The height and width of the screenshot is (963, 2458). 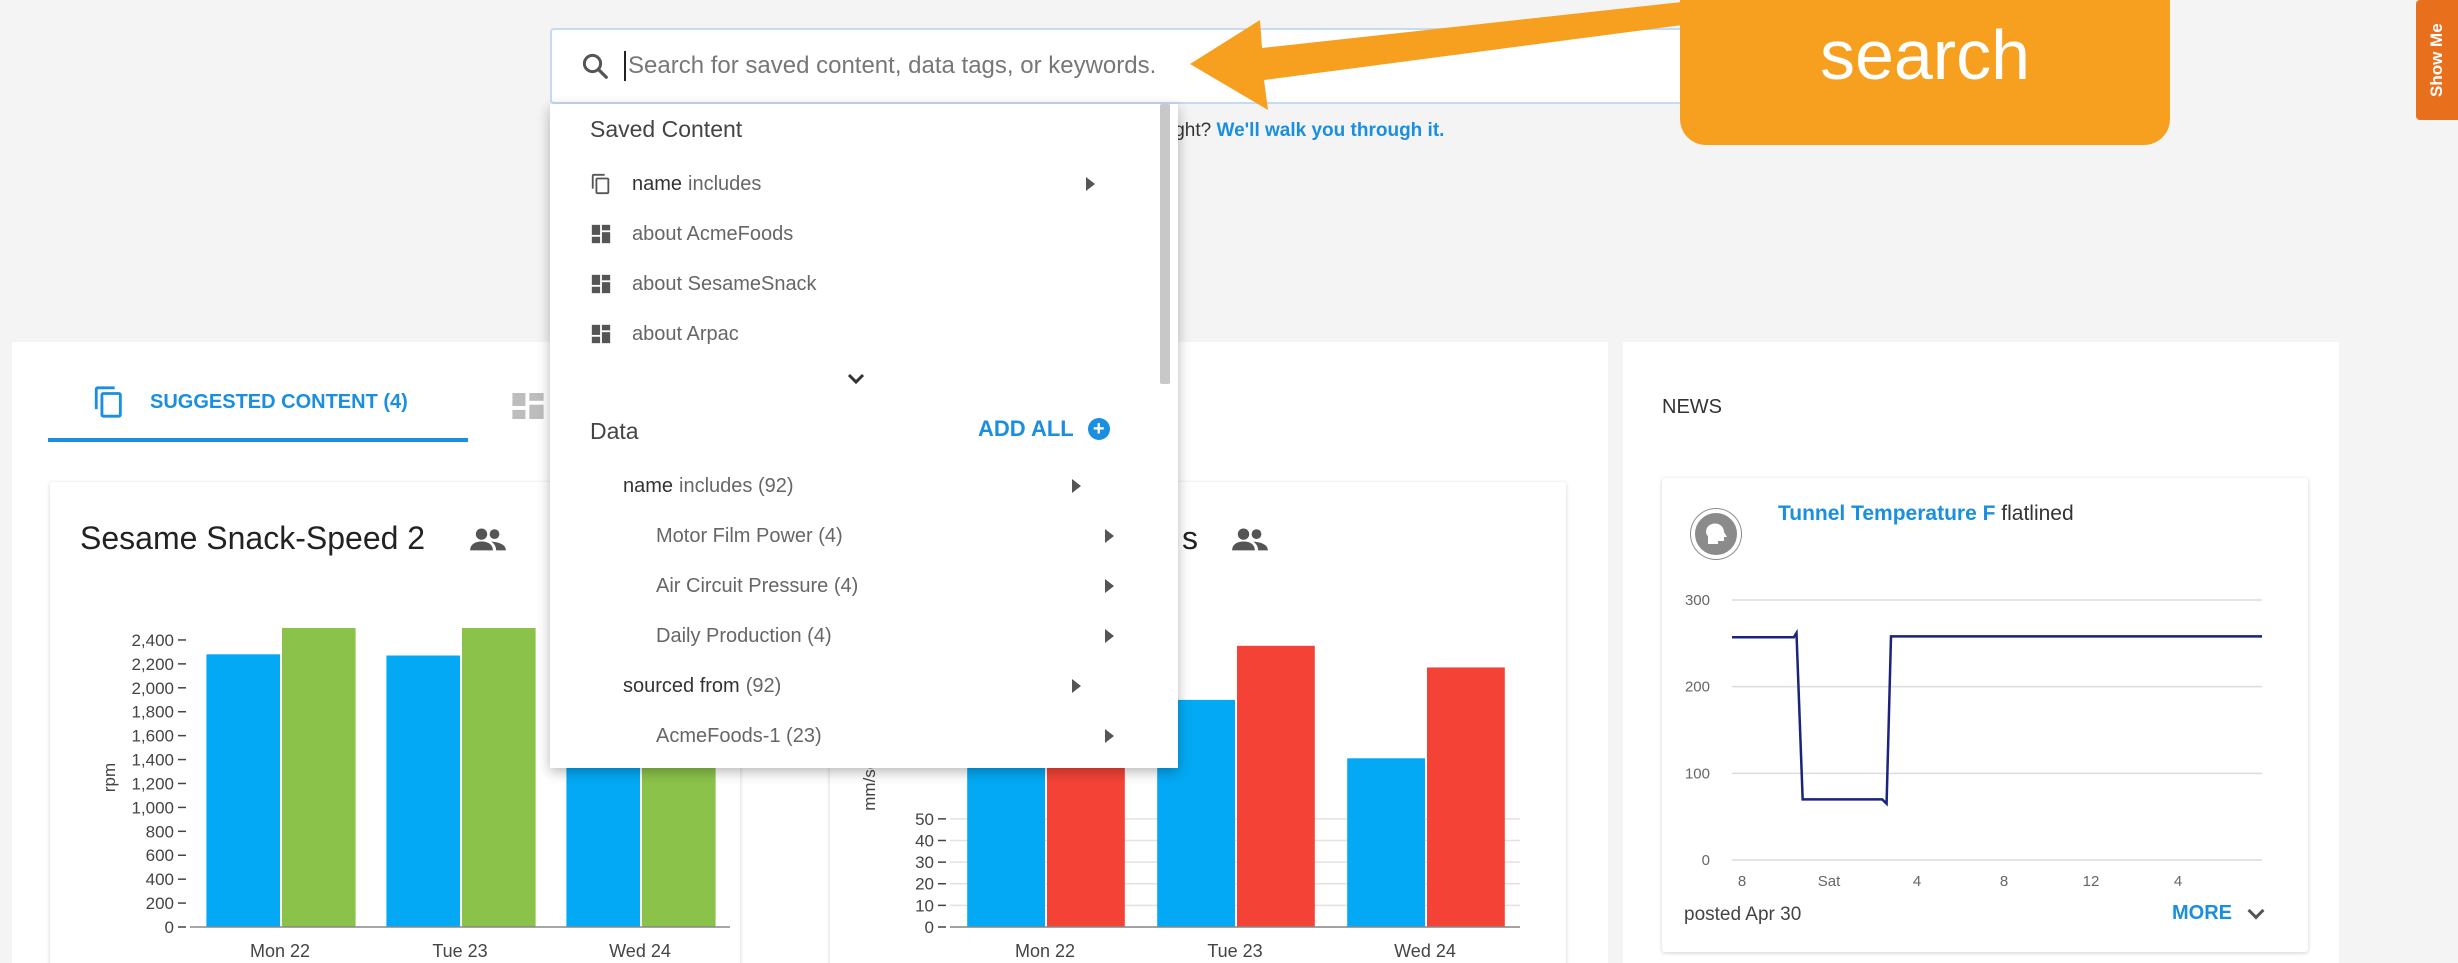 I want to click on data-tag-item: Motor Film Power (4), so click(x=904, y=536).